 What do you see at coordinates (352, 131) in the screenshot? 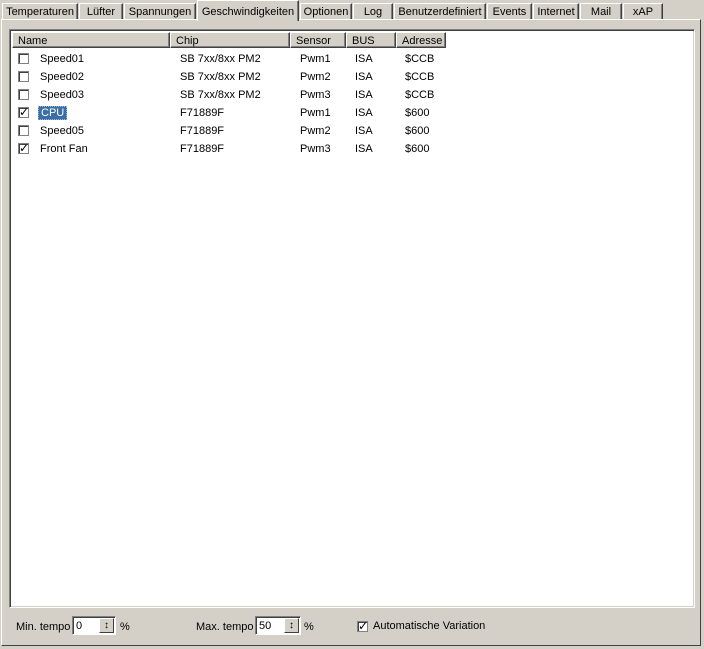
I see `table-row: Speed05 F71889F Pwm2 ISA $600` at bounding box center [352, 131].